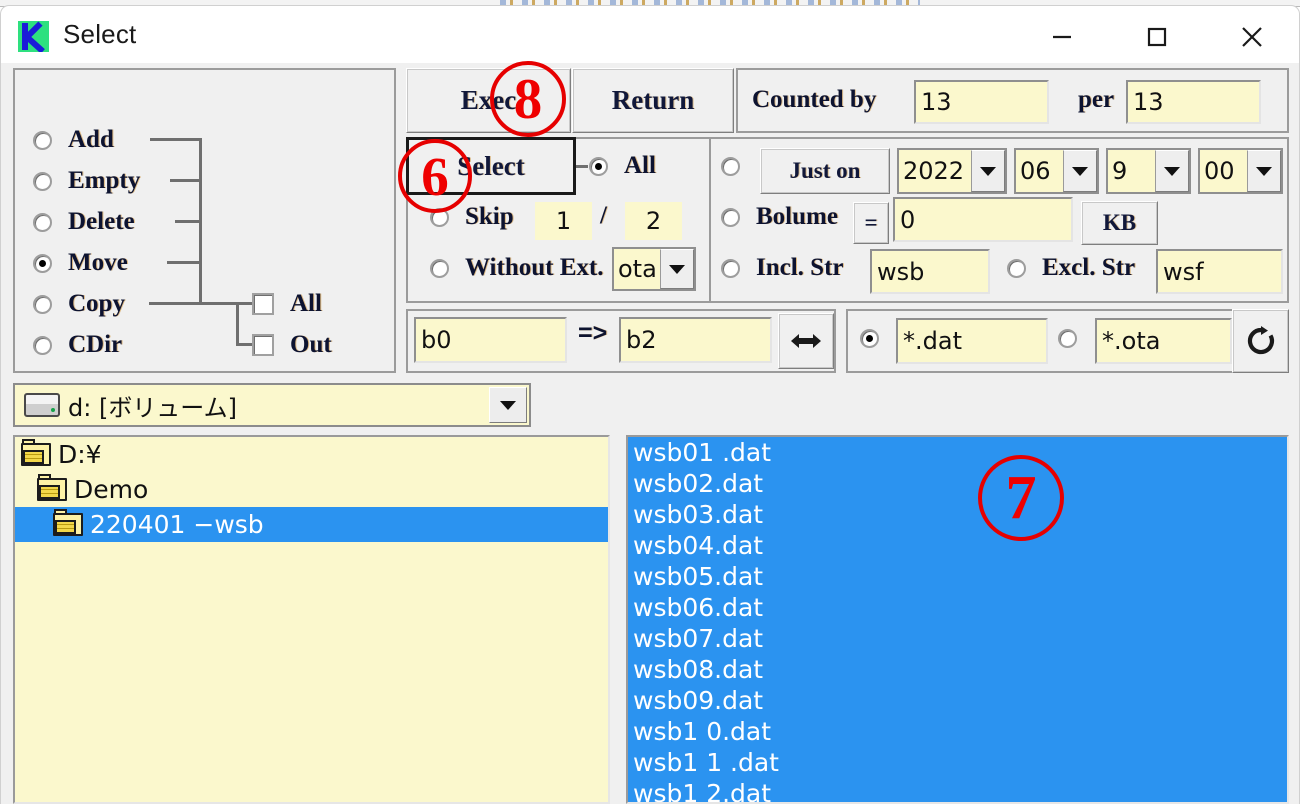  What do you see at coordinates (80, 263) in the screenshot?
I see `radio-move: Move` at bounding box center [80, 263].